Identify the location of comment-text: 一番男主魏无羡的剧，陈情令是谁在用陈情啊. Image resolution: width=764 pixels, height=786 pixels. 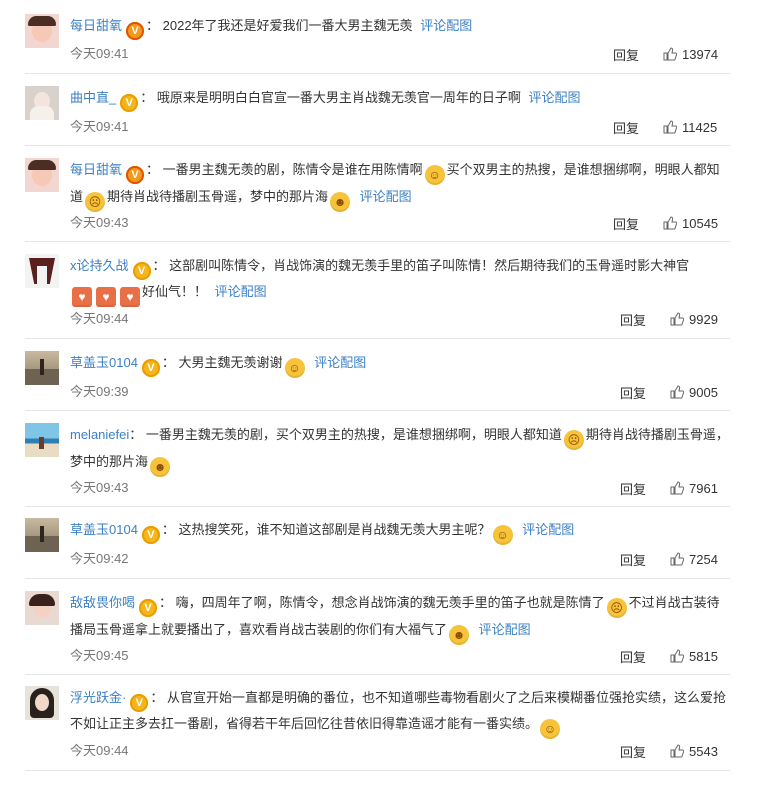
(292, 169).